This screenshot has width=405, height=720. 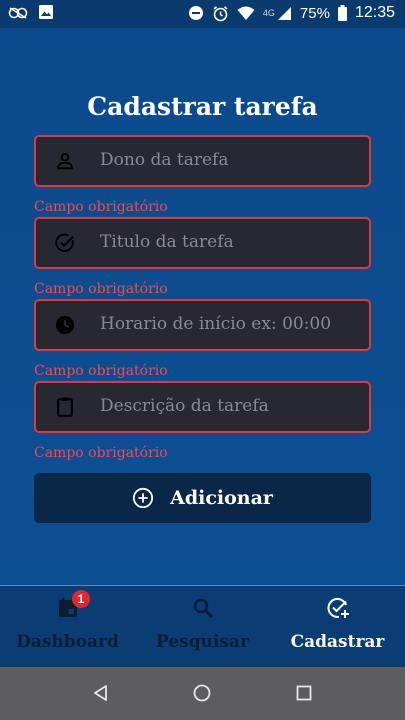 I want to click on nav-item-dashboard: 1 Dashboard, so click(x=67, y=627).